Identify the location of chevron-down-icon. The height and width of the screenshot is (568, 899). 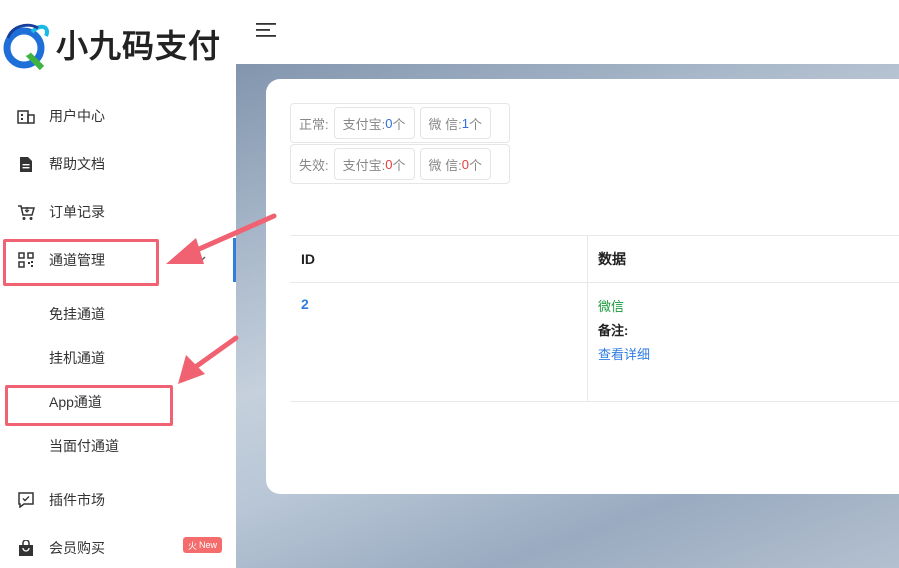
(202, 258).